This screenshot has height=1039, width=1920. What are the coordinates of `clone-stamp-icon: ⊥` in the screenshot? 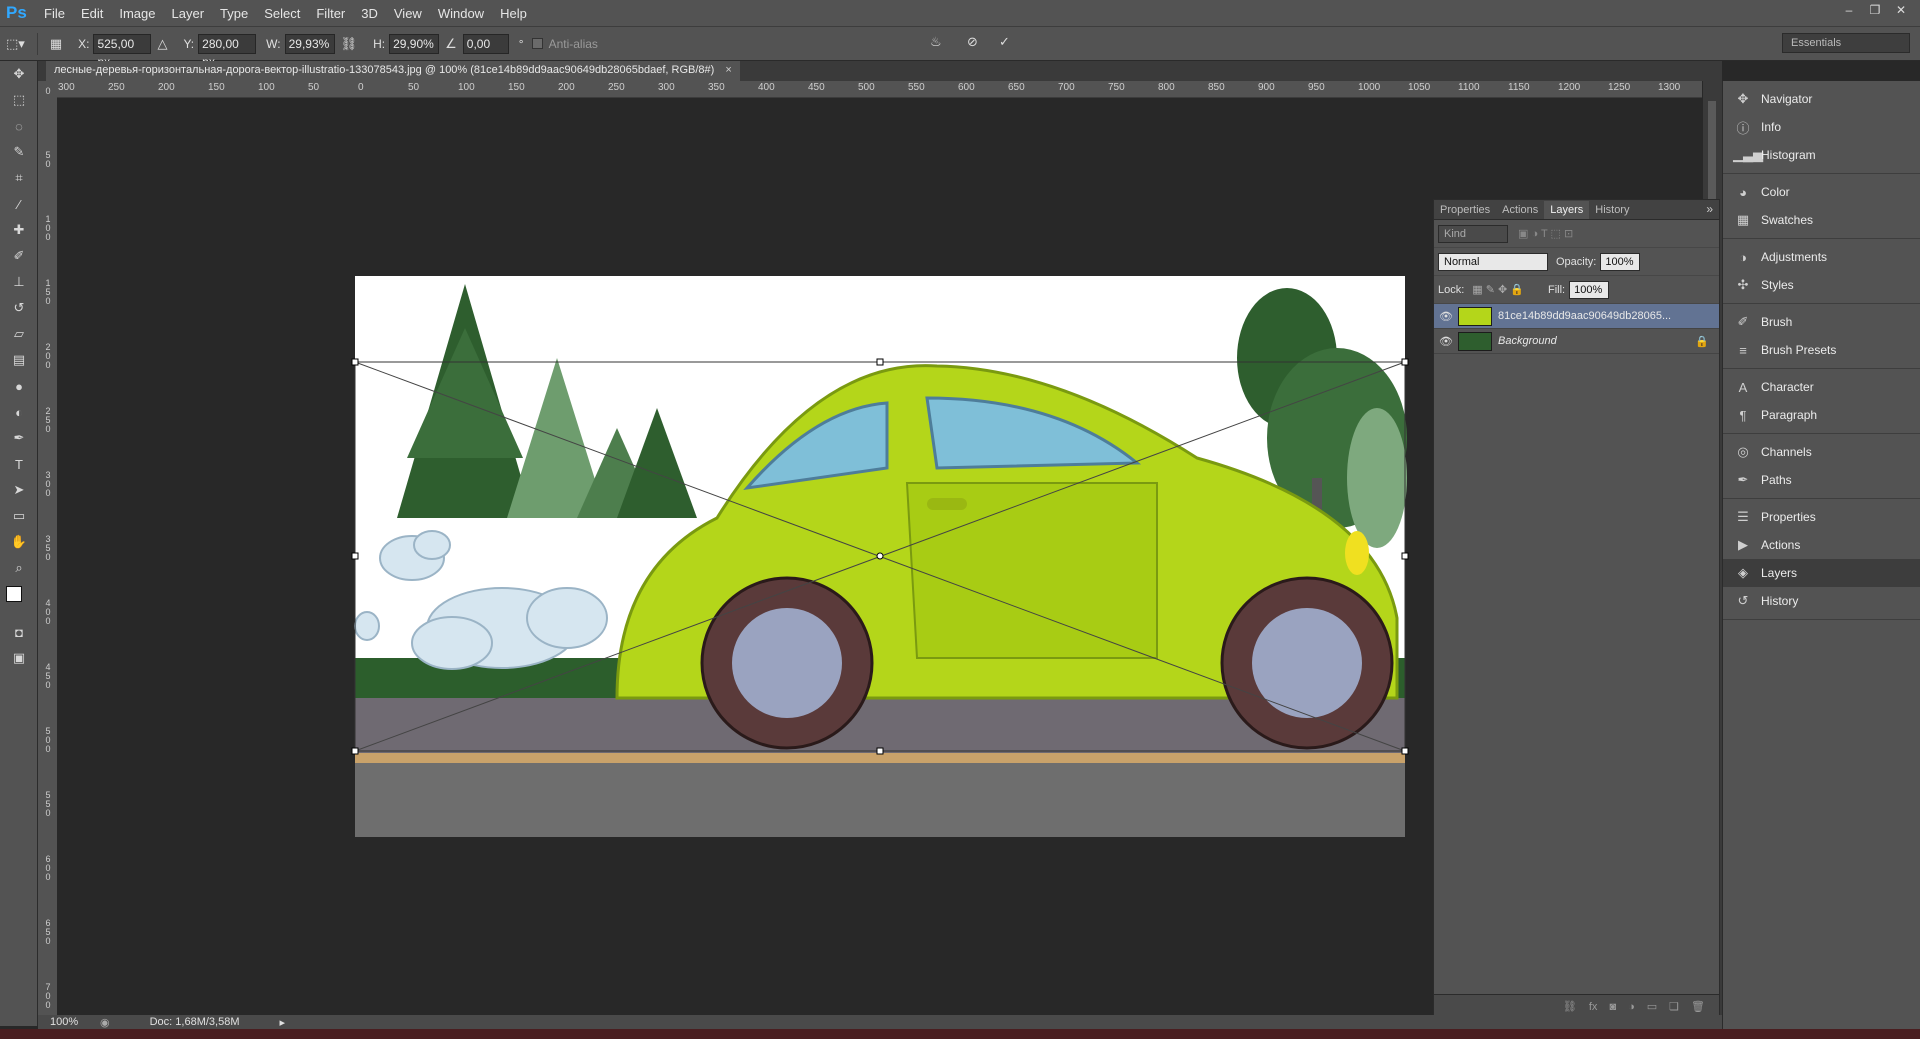 It's located at (19, 282).